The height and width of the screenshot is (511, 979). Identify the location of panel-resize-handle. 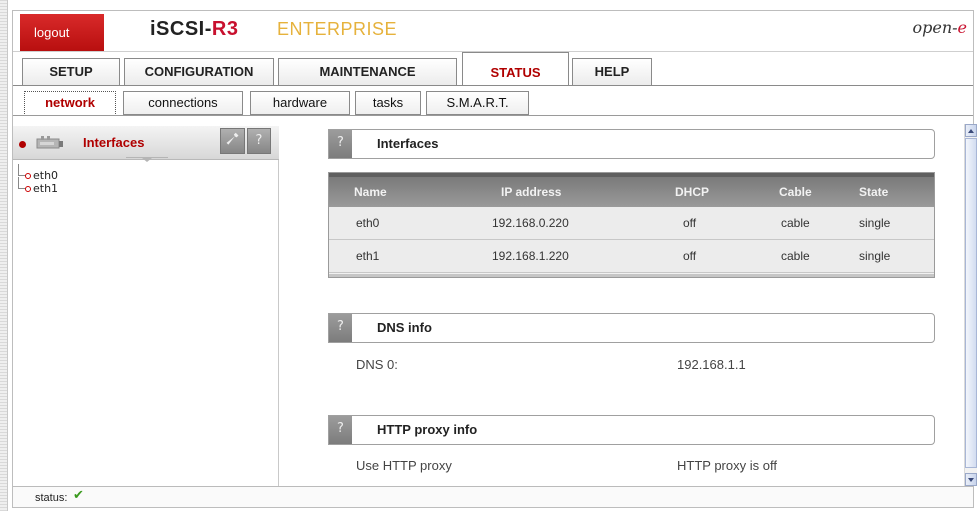
(147, 160).